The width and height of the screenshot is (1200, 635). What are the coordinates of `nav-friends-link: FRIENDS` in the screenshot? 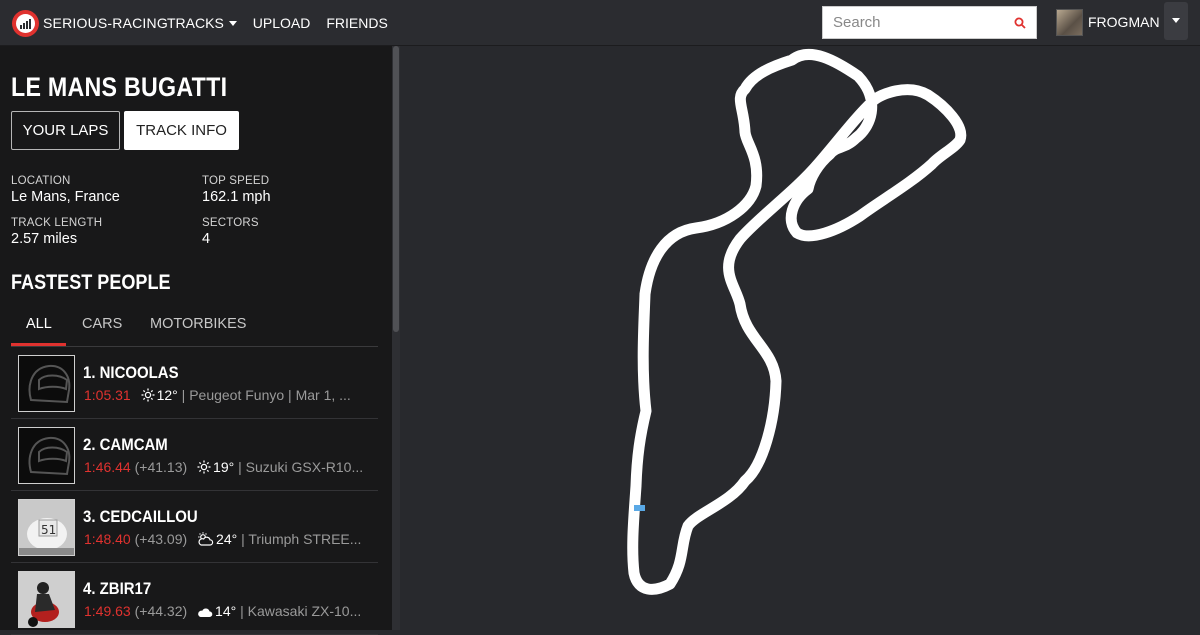 It's located at (356, 23).